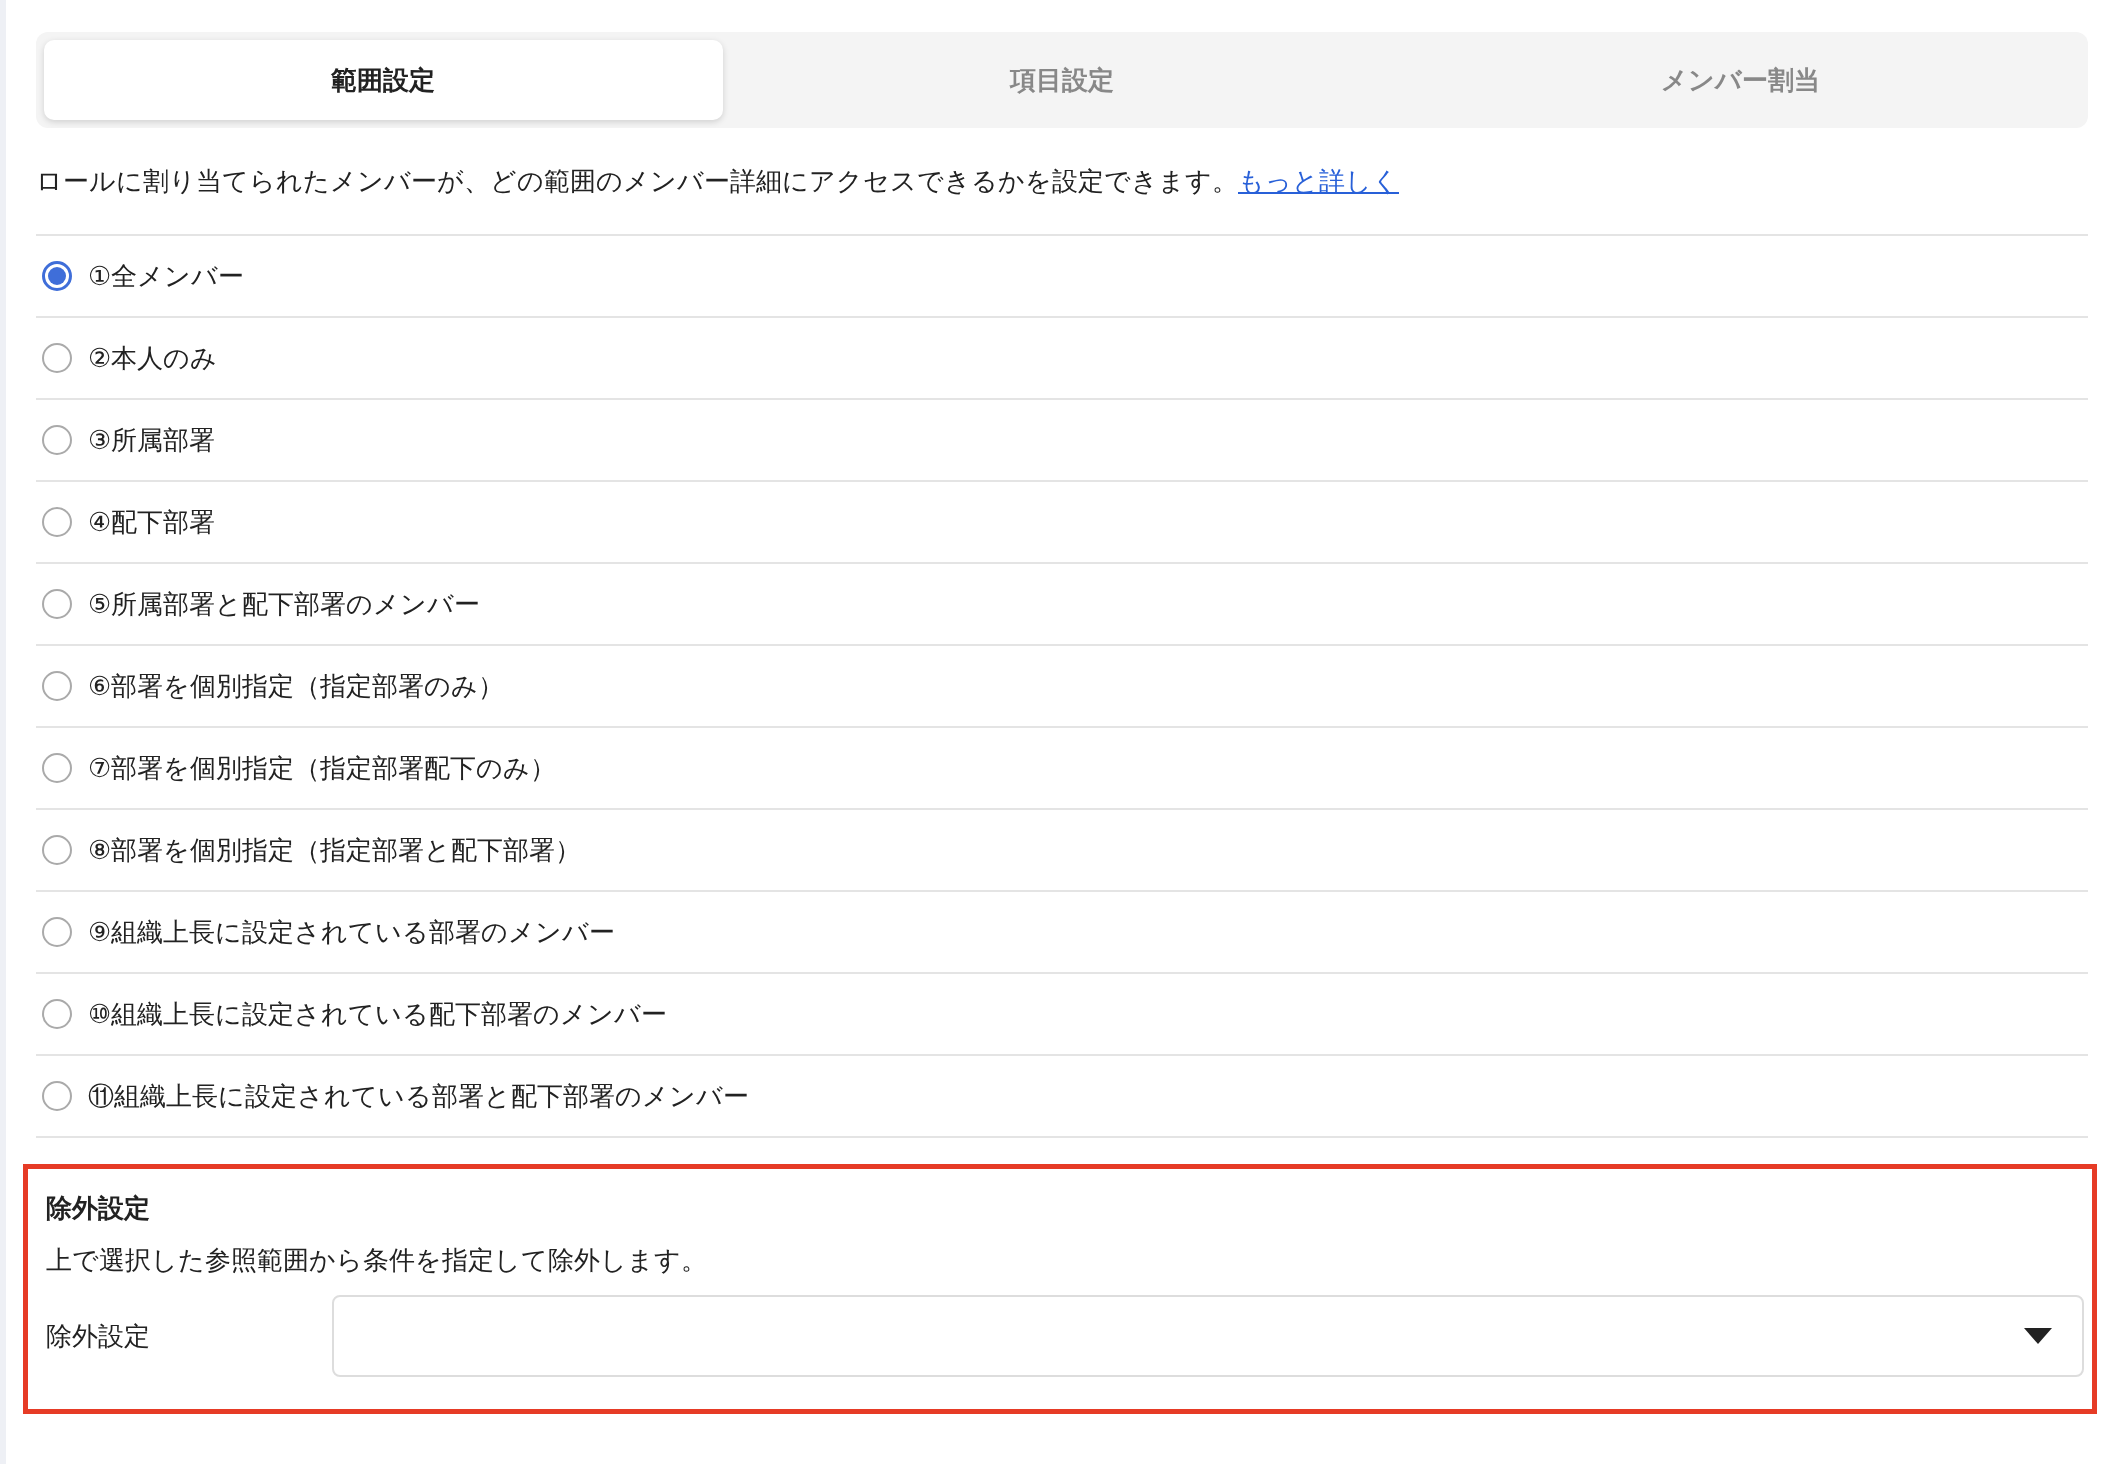 The height and width of the screenshot is (1464, 2112). What do you see at coordinates (2038, 1336) in the screenshot?
I see `caret-icon` at bounding box center [2038, 1336].